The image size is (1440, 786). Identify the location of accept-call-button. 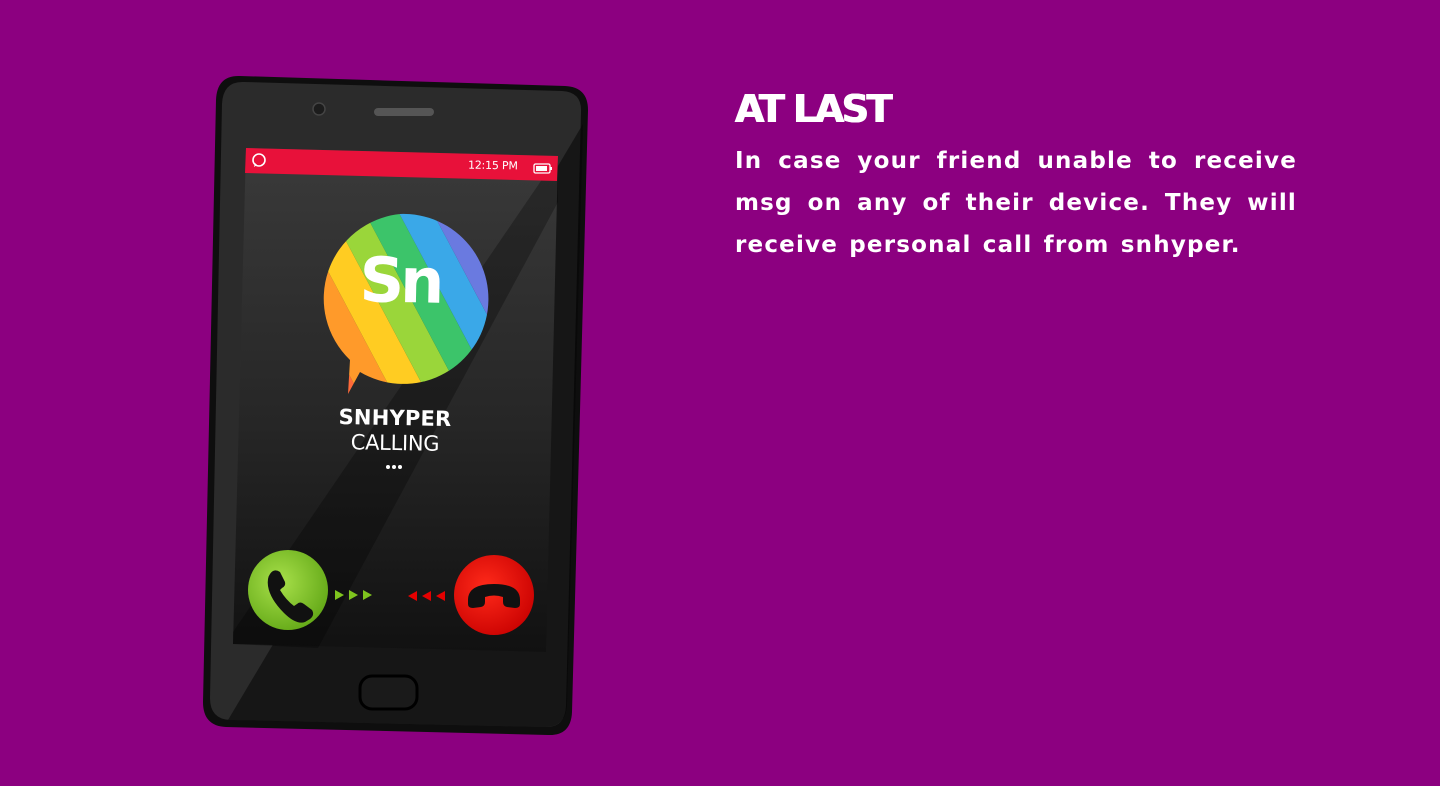
(288, 590).